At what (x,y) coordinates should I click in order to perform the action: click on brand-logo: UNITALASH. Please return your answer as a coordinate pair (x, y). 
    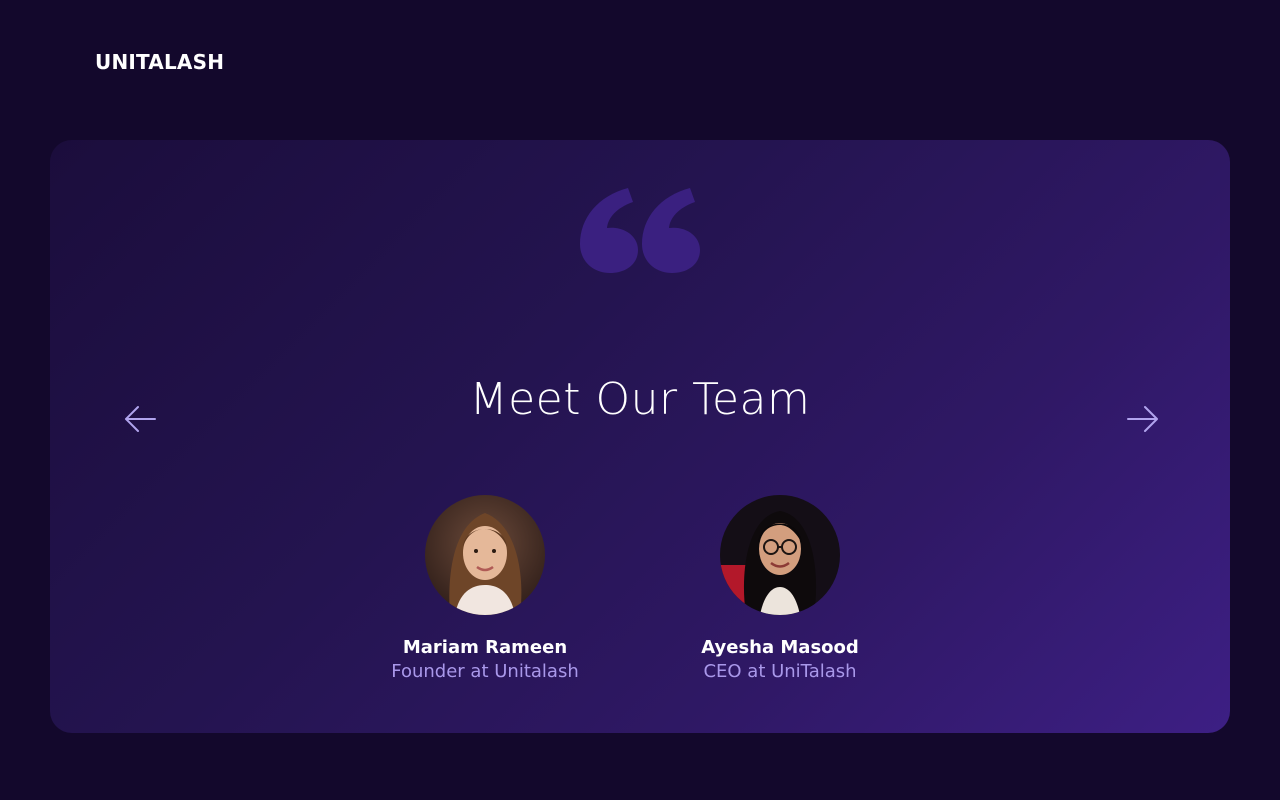
    Looking at the image, I should click on (159, 62).